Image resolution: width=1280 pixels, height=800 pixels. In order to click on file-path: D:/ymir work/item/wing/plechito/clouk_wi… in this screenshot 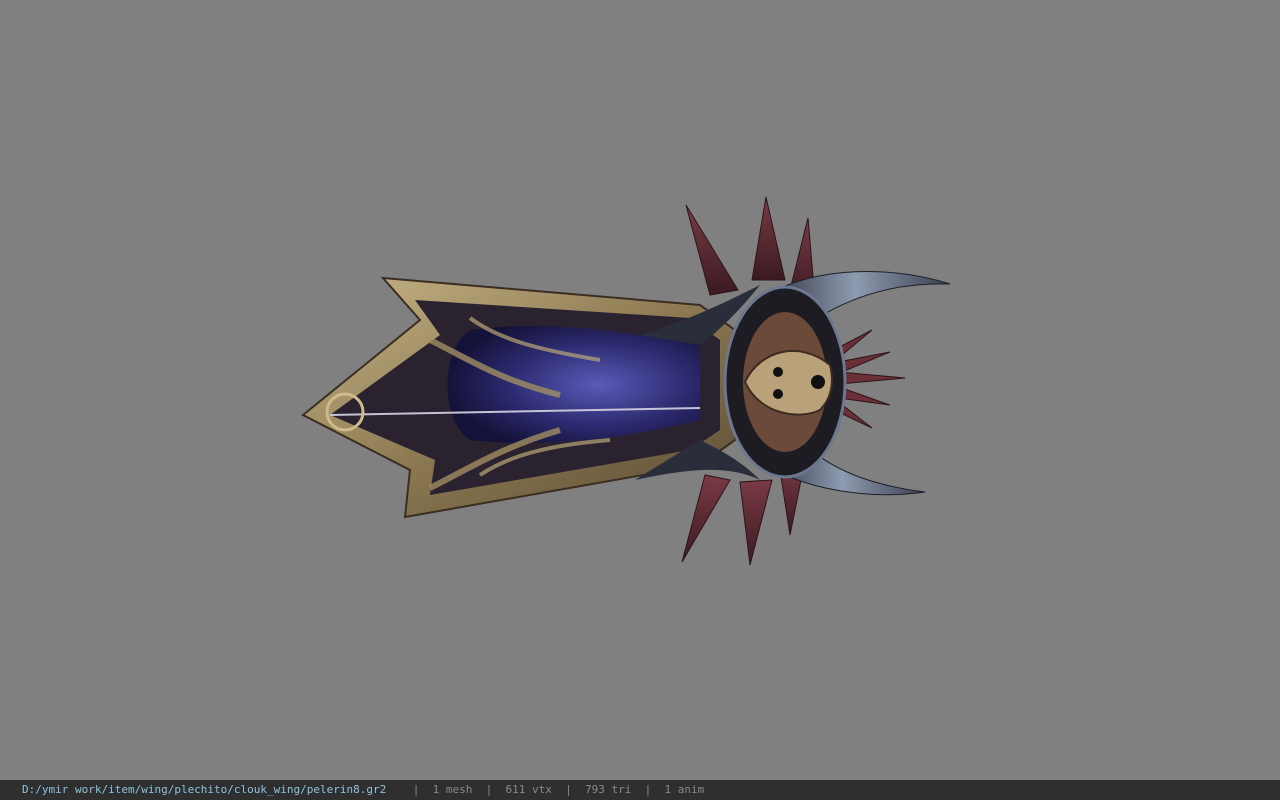, I will do `click(204, 789)`.